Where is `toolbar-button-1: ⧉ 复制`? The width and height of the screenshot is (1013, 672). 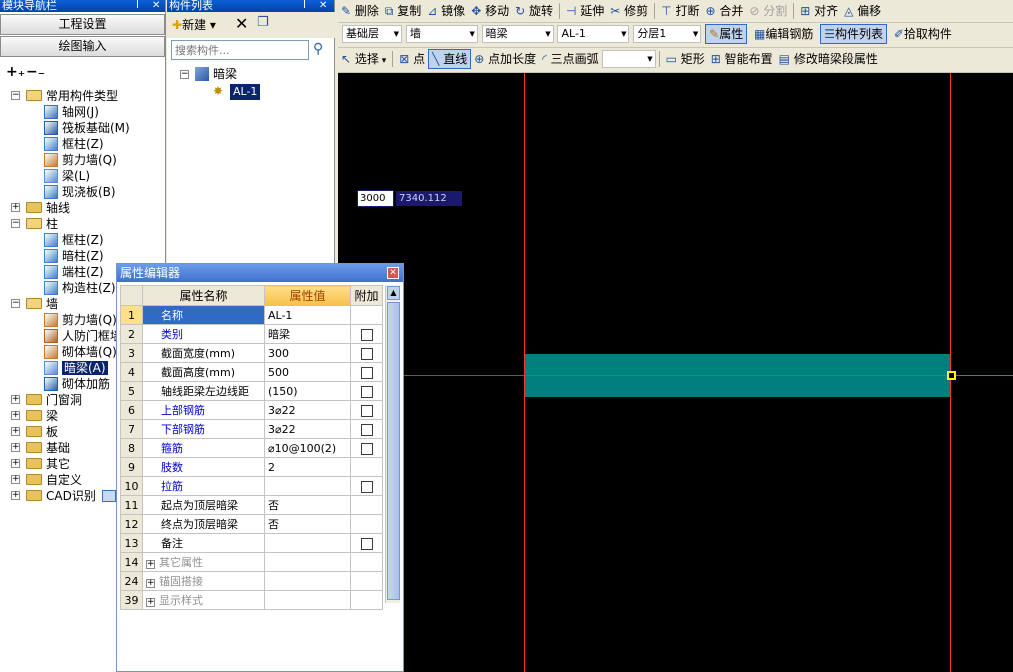 toolbar-button-1: ⧉ 复制 is located at coordinates (403, 11).